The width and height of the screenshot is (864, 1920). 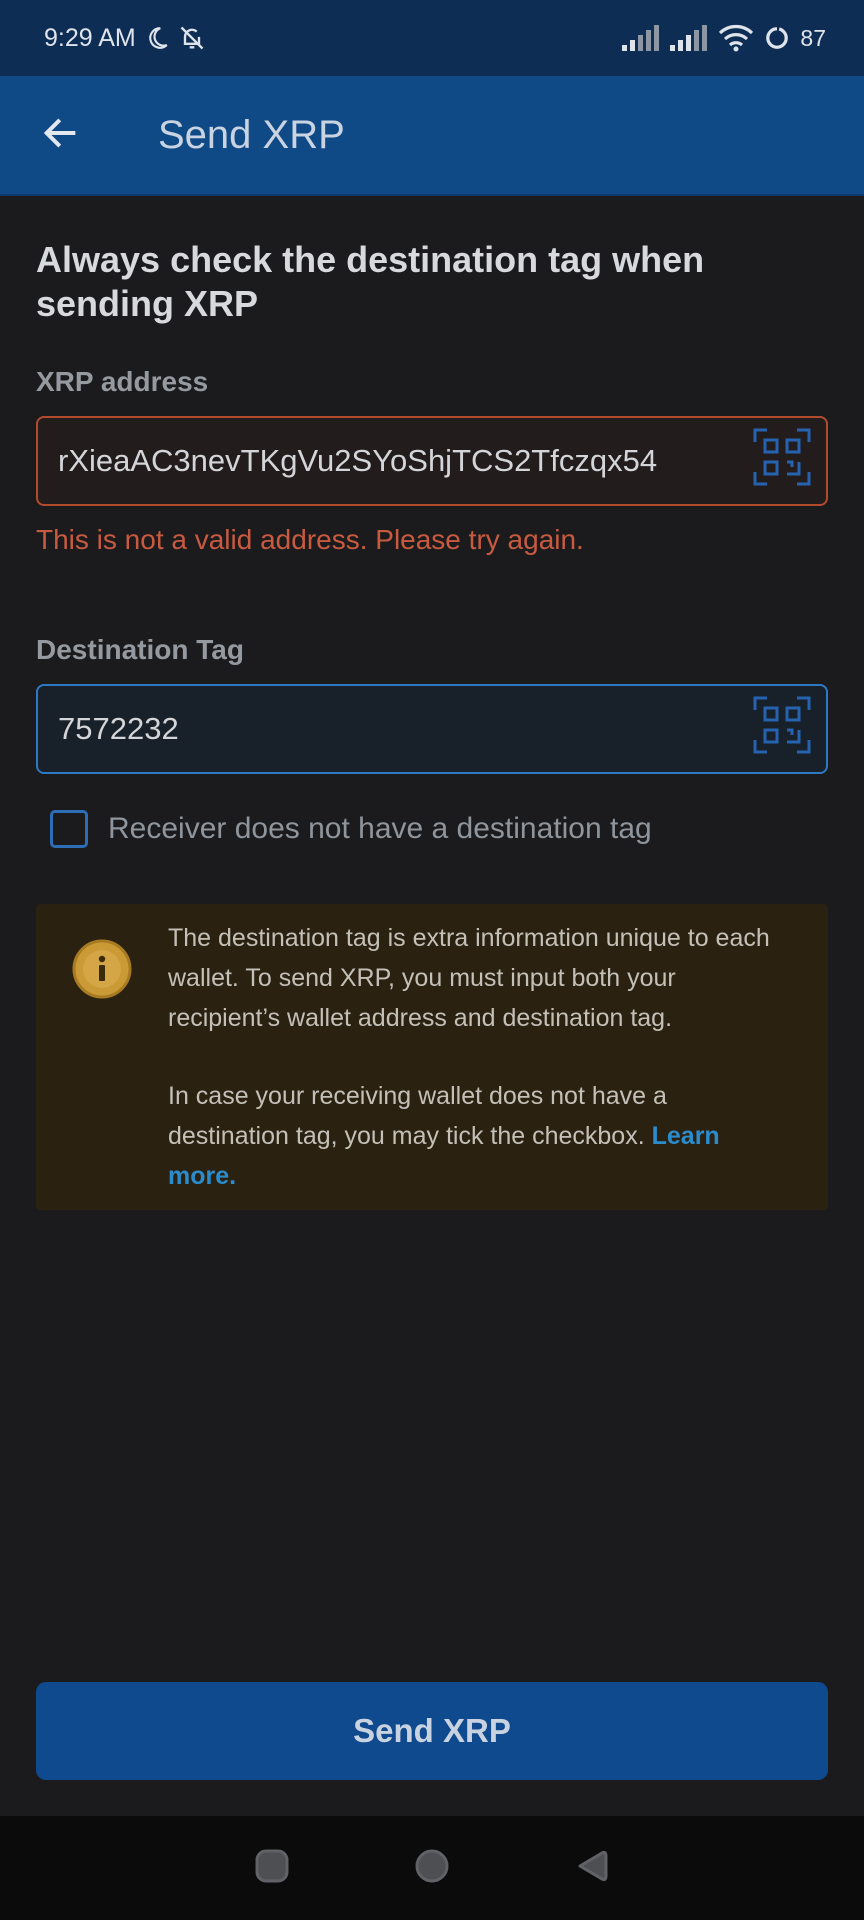 I want to click on recent-apps-icon, so click(x=272, y=1868).